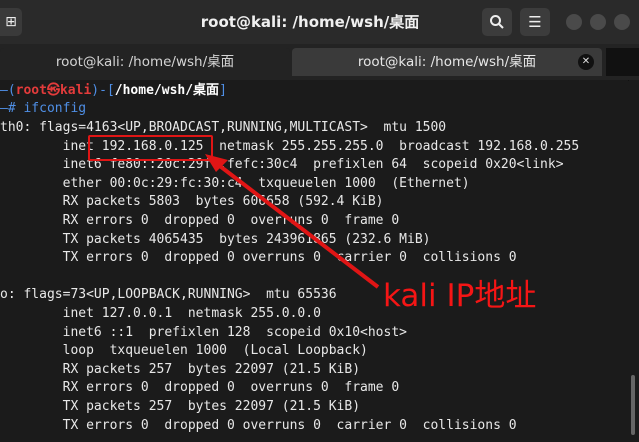 The height and width of the screenshot is (442, 639). Describe the element at coordinates (292, 221) in the screenshot. I see `annotation-arrow` at that location.